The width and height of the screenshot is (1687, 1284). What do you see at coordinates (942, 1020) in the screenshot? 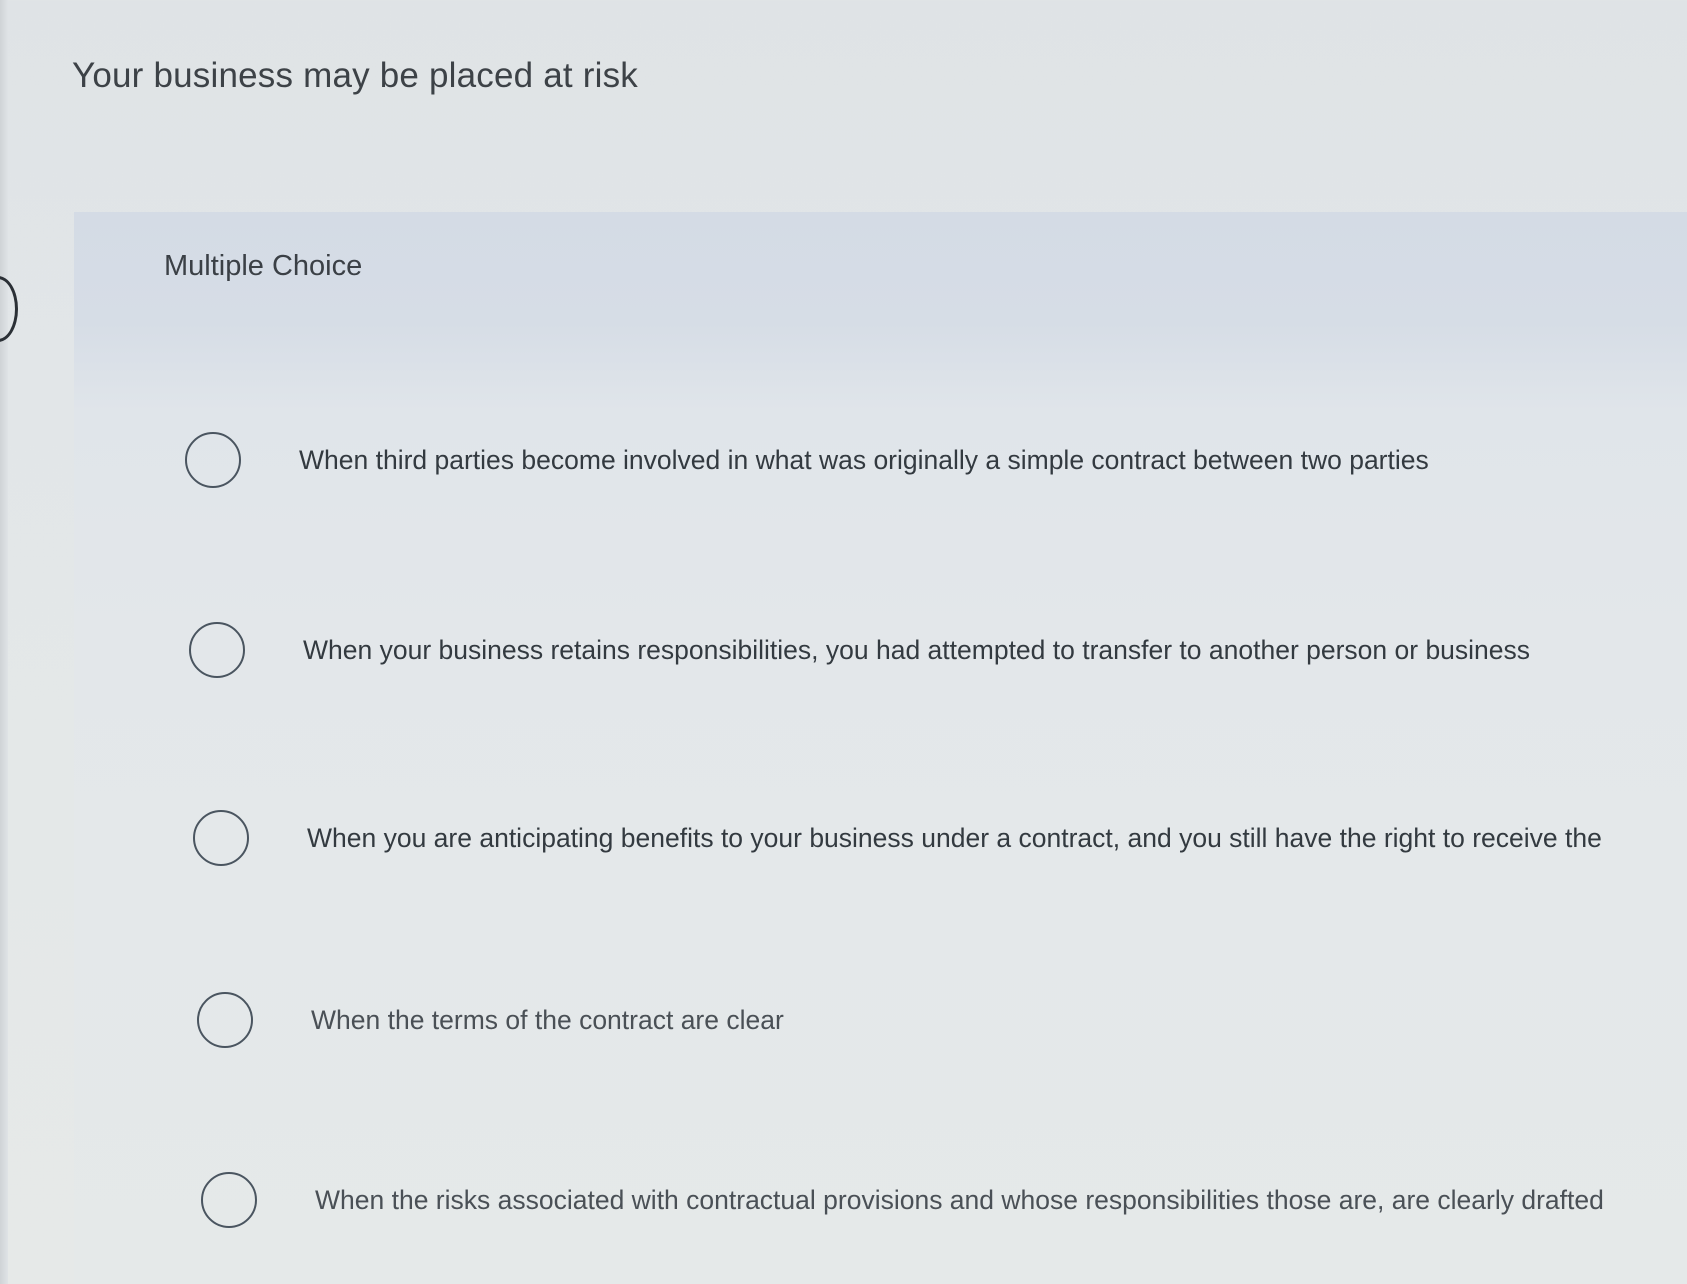
I see `answer-option-4: When the terms of the contract are clear` at bounding box center [942, 1020].